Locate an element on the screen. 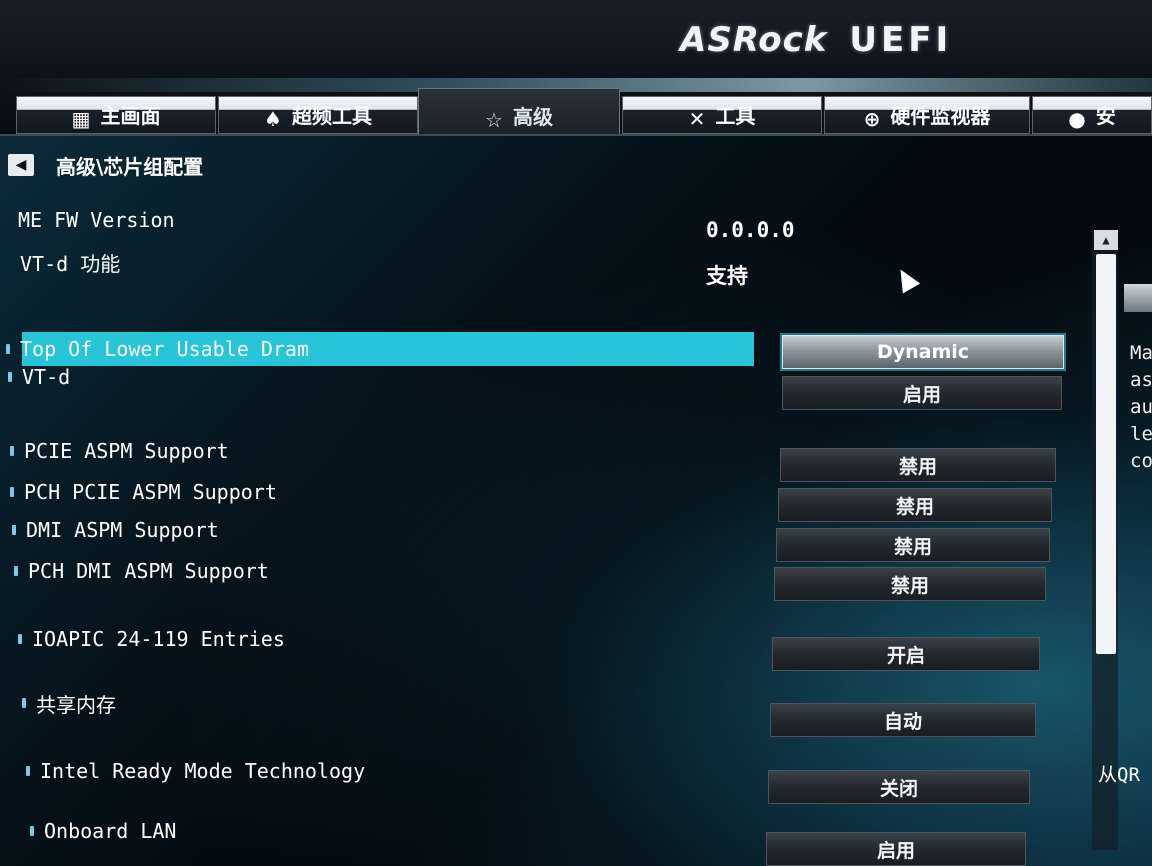  setting-value-vtd: 启用 is located at coordinates (922, 393).